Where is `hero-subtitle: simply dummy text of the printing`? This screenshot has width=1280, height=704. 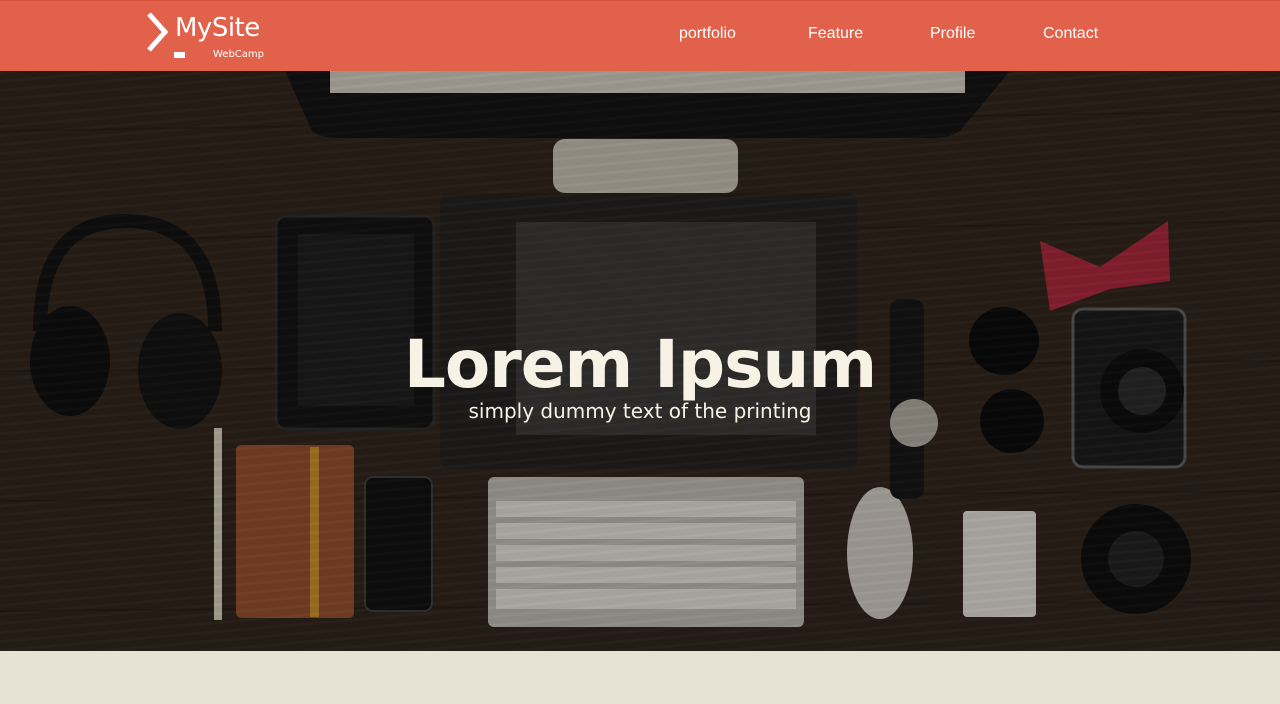 hero-subtitle: simply dummy text of the printing is located at coordinates (640, 411).